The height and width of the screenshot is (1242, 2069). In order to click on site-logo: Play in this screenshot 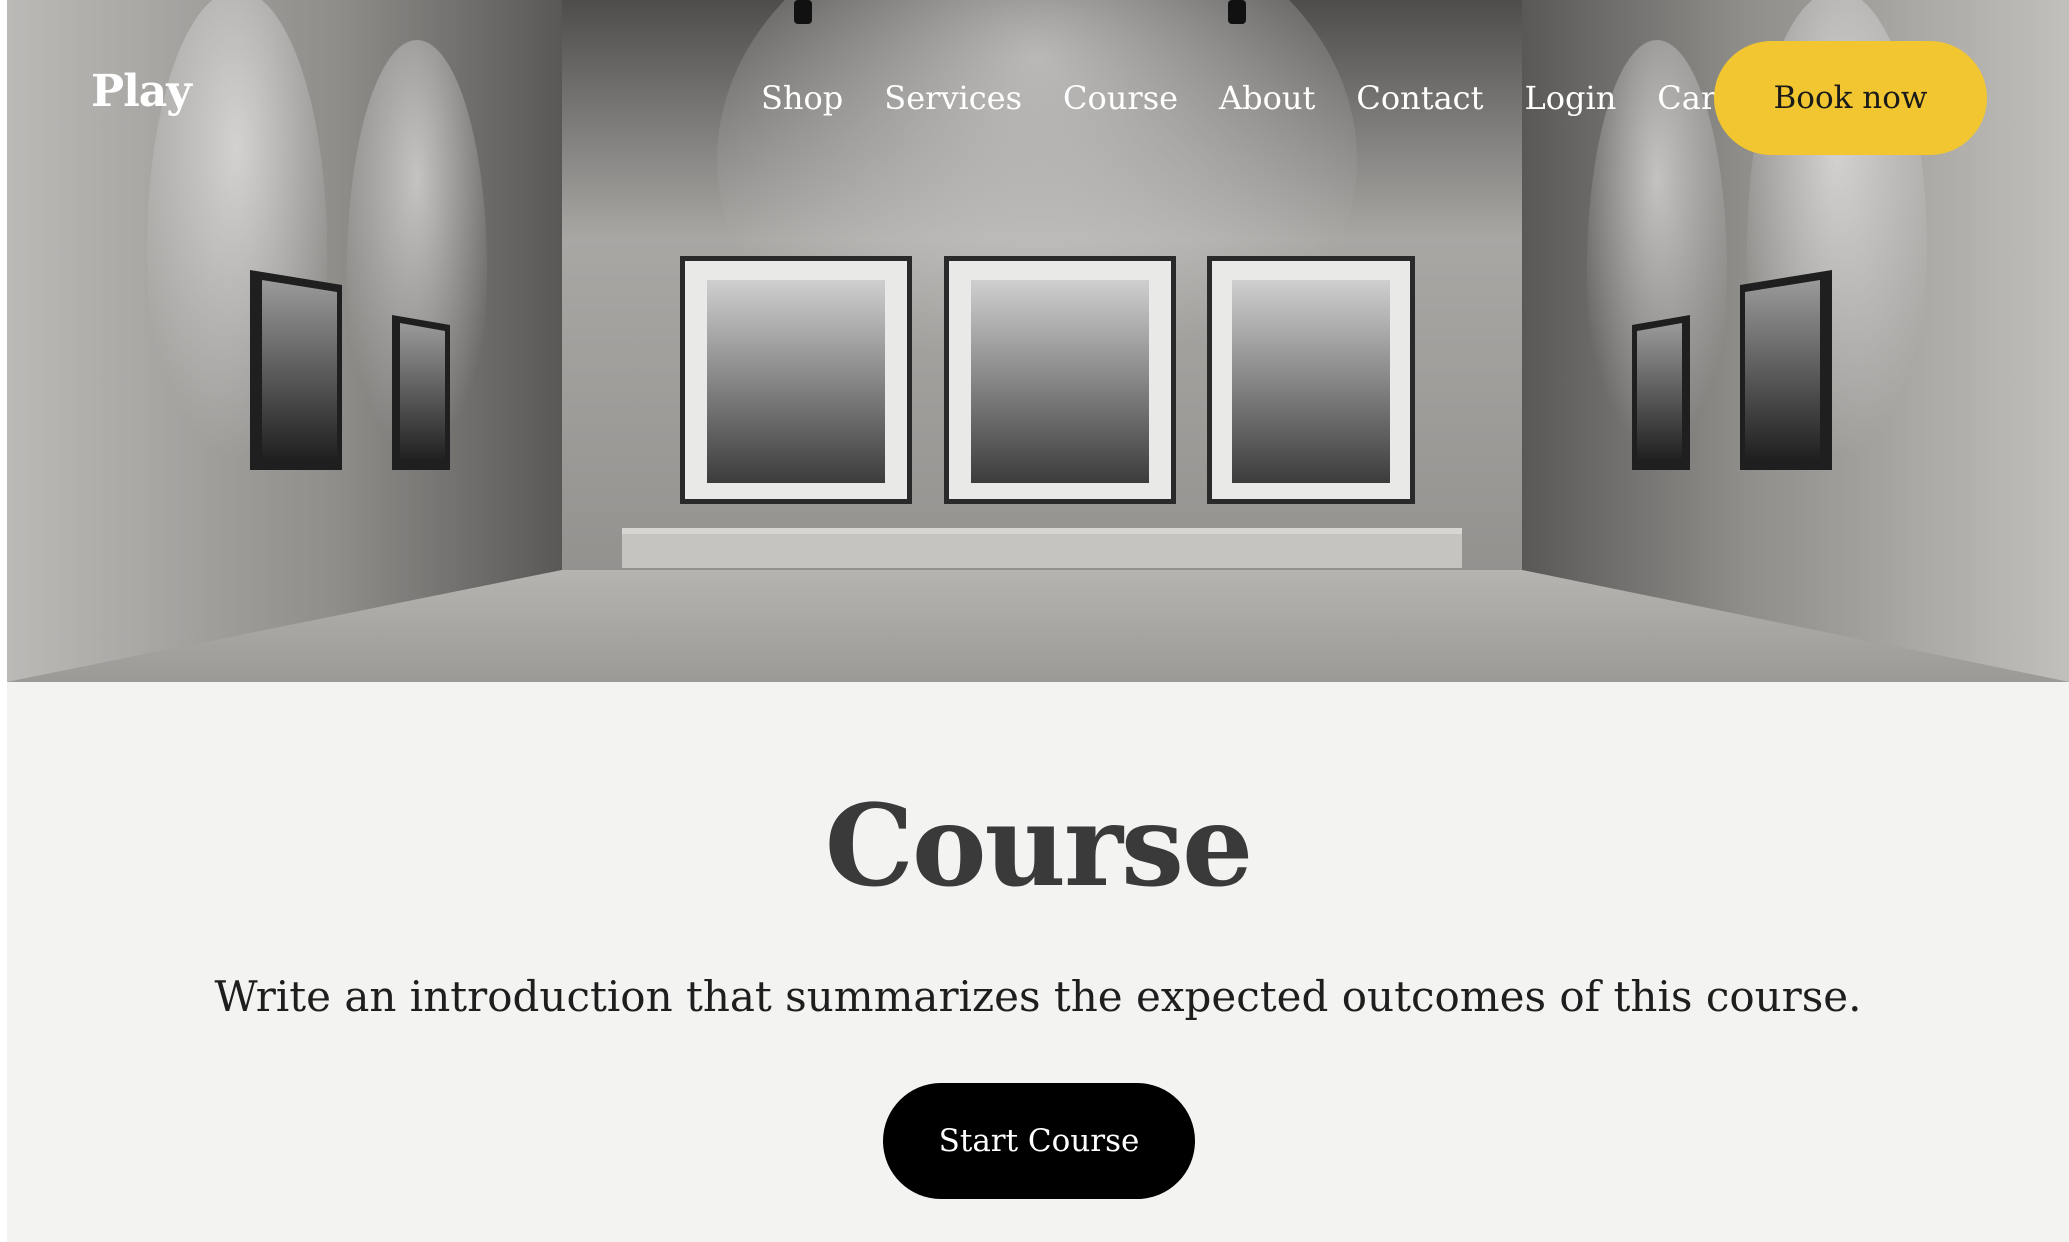, I will do `click(141, 91)`.